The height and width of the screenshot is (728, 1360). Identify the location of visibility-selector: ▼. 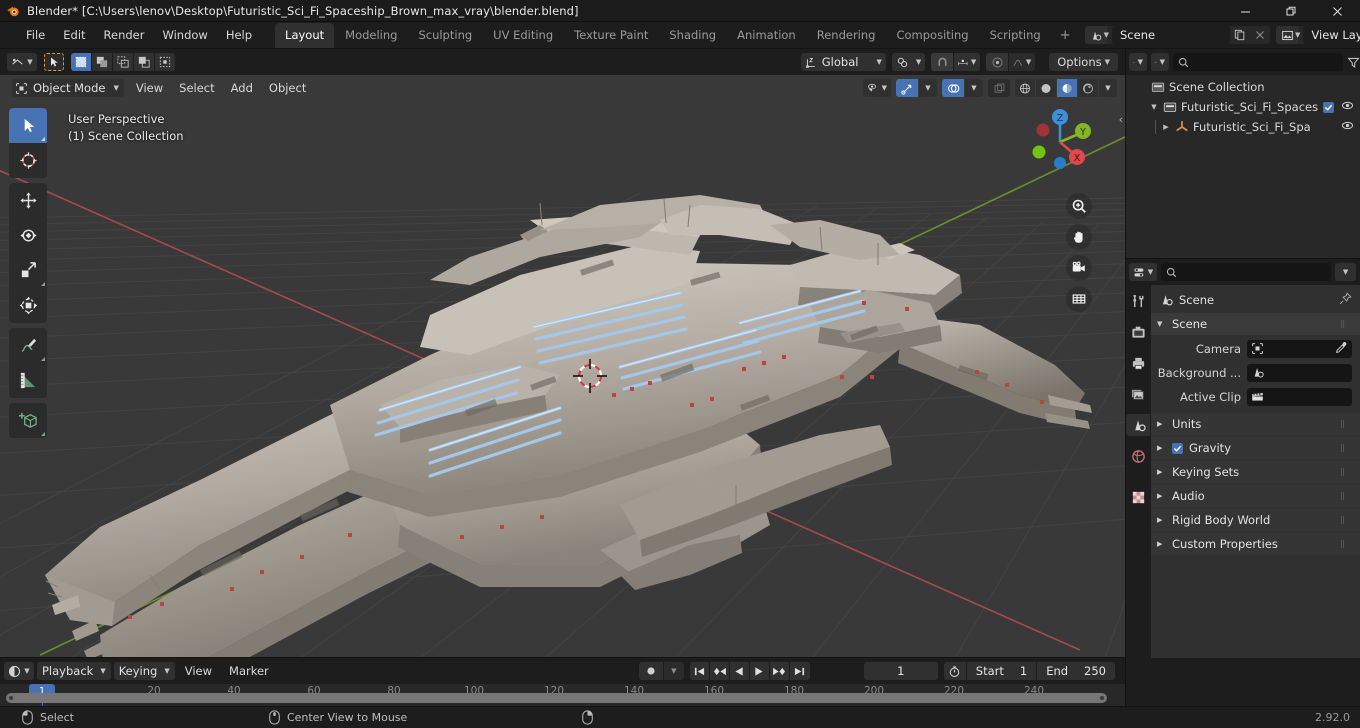
(877, 88).